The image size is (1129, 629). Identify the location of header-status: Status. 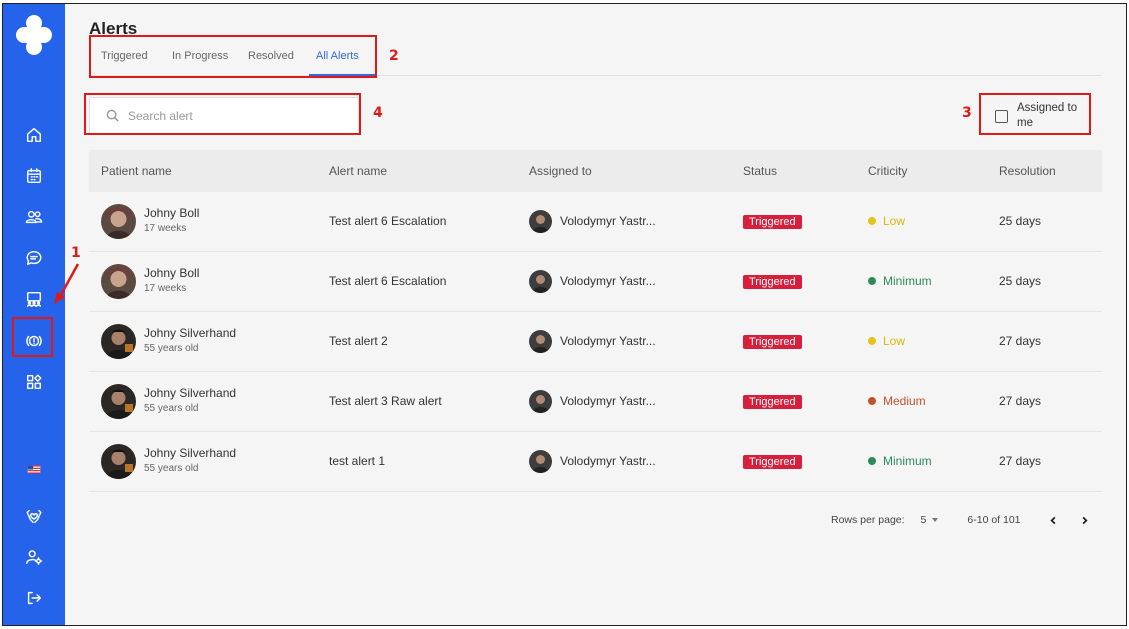
(760, 171).